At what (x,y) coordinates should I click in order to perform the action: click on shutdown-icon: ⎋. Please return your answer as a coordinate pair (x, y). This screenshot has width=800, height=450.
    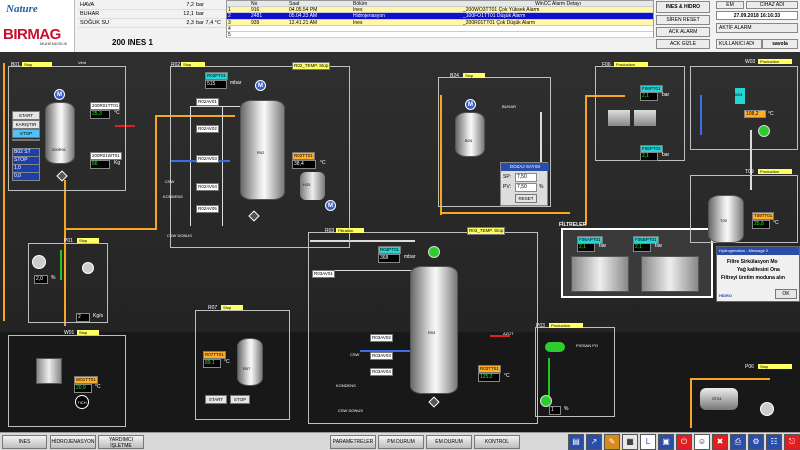
    Looking at the image, I should click on (792, 442).